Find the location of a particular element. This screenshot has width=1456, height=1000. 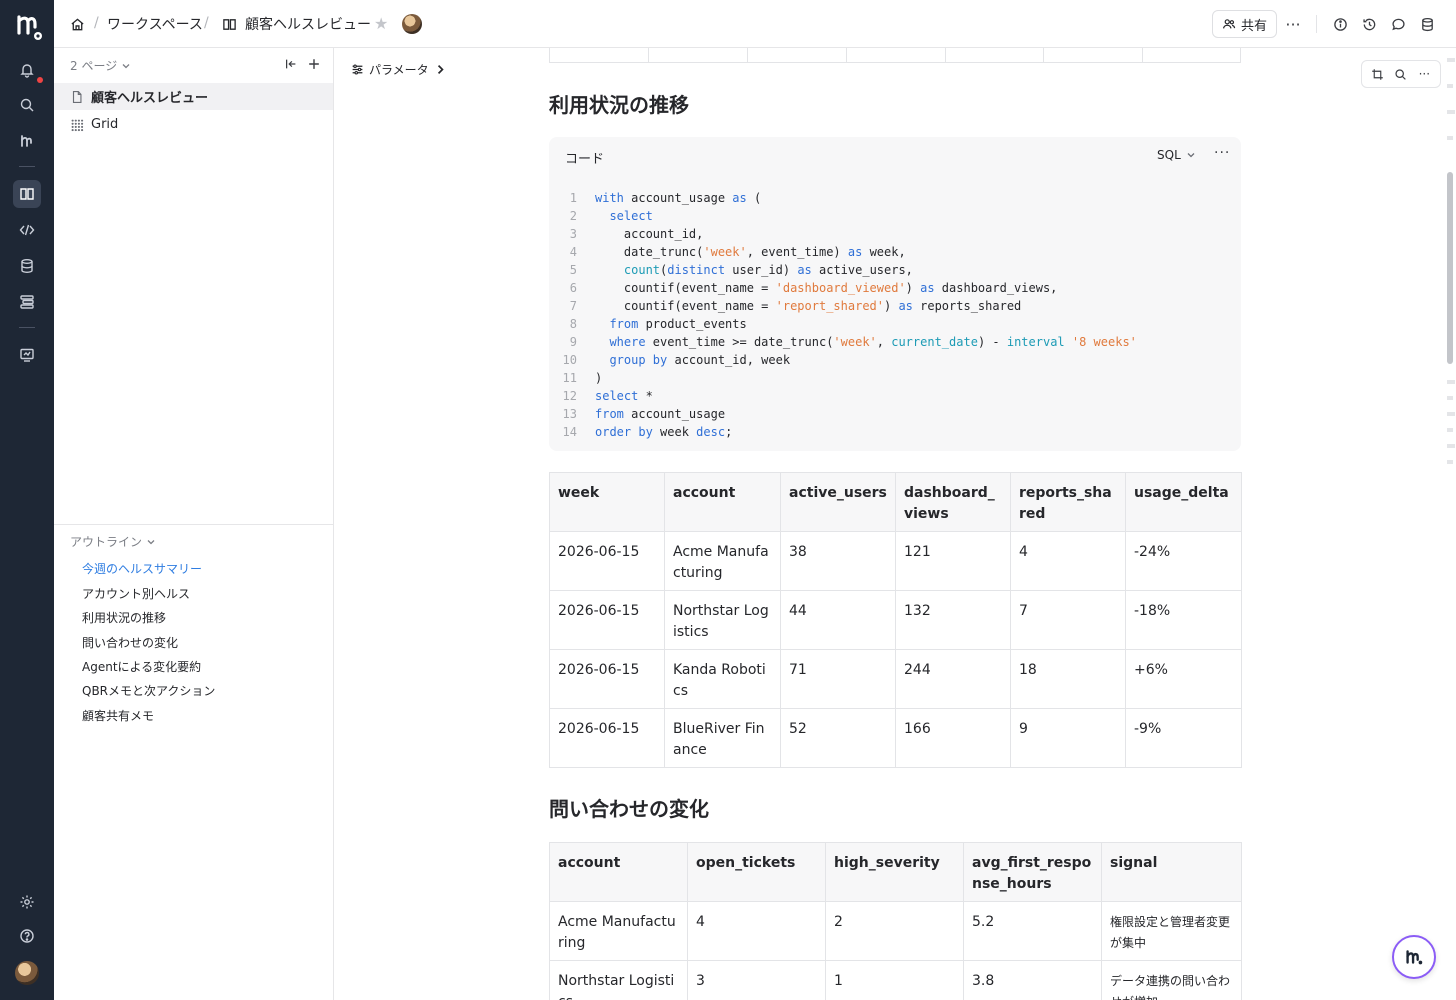

bell-icon is located at coordinates (27, 70).